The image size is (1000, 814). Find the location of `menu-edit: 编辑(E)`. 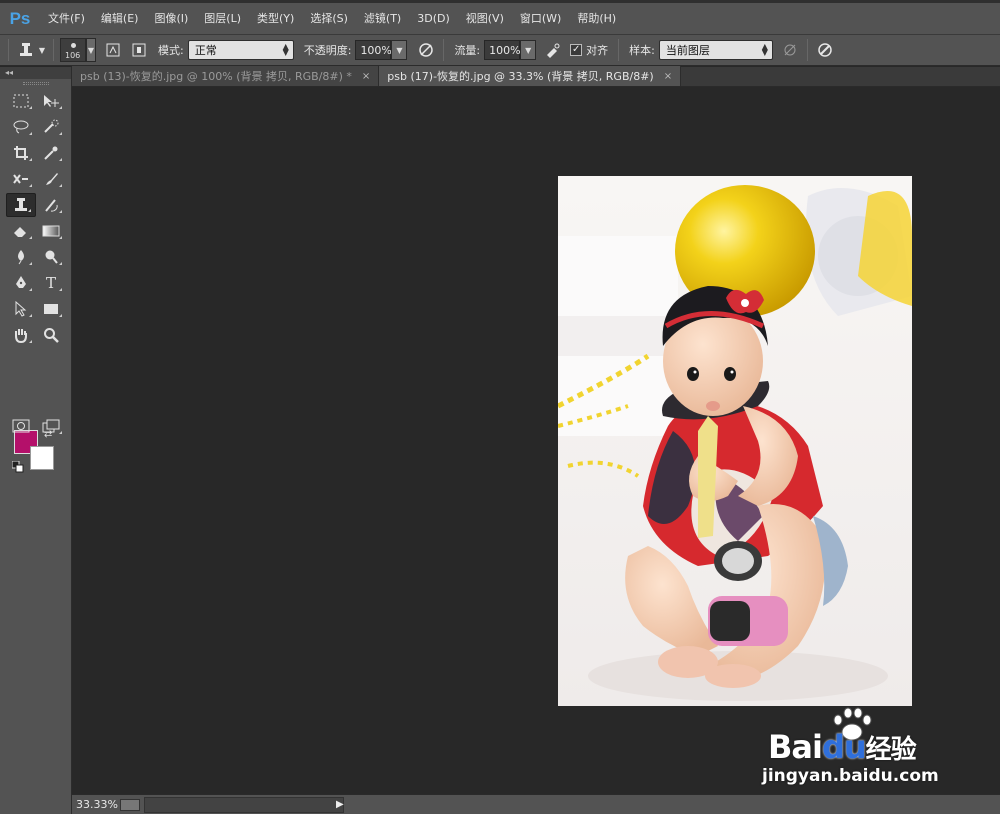

menu-edit: 编辑(E) is located at coordinates (120, 19).